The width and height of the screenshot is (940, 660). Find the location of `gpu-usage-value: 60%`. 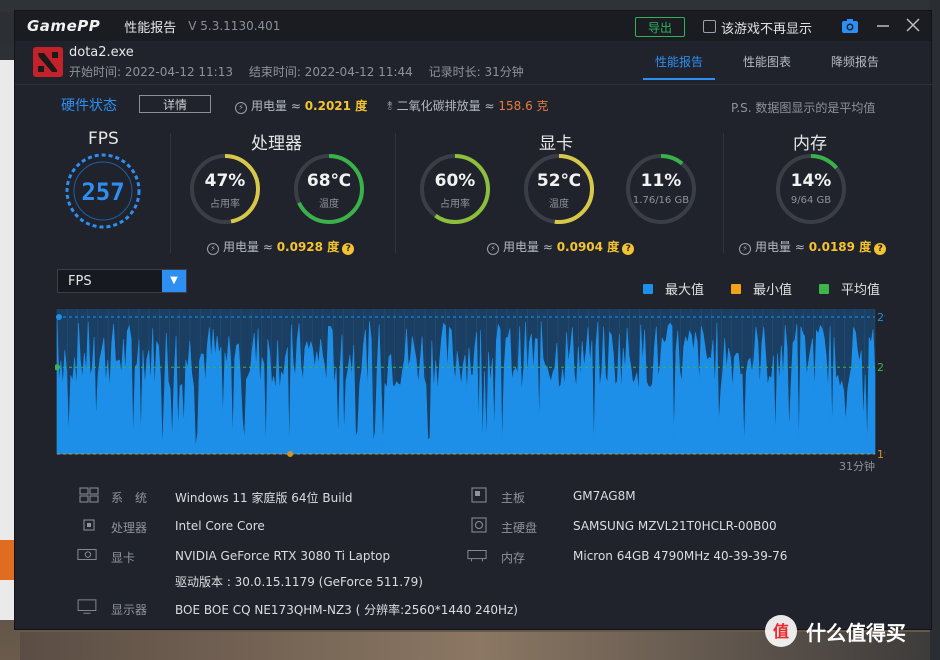

gpu-usage-value: 60% is located at coordinates (455, 181).